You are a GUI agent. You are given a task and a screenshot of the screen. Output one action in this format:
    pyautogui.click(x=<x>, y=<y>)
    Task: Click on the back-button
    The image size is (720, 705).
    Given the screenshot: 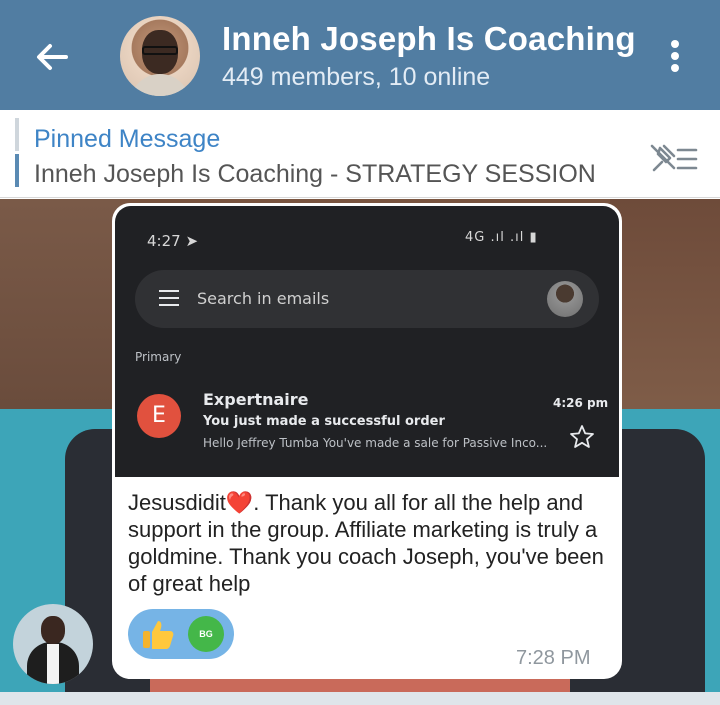 What is the action you would take?
    pyautogui.click(x=52, y=57)
    